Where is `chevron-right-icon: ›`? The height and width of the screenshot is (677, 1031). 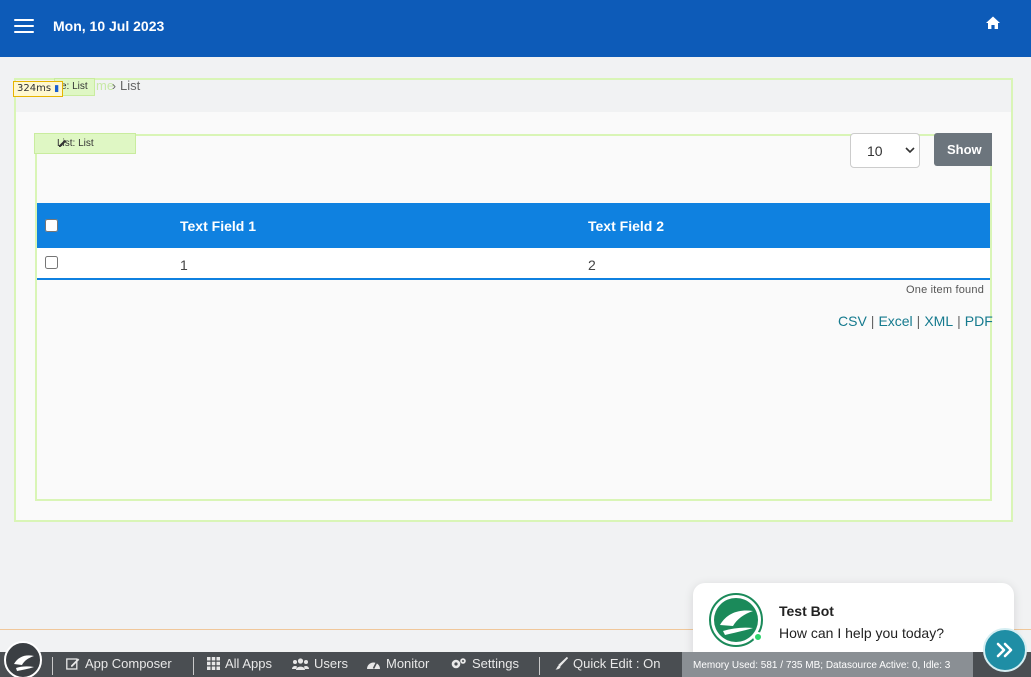 chevron-right-icon: › is located at coordinates (114, 86).